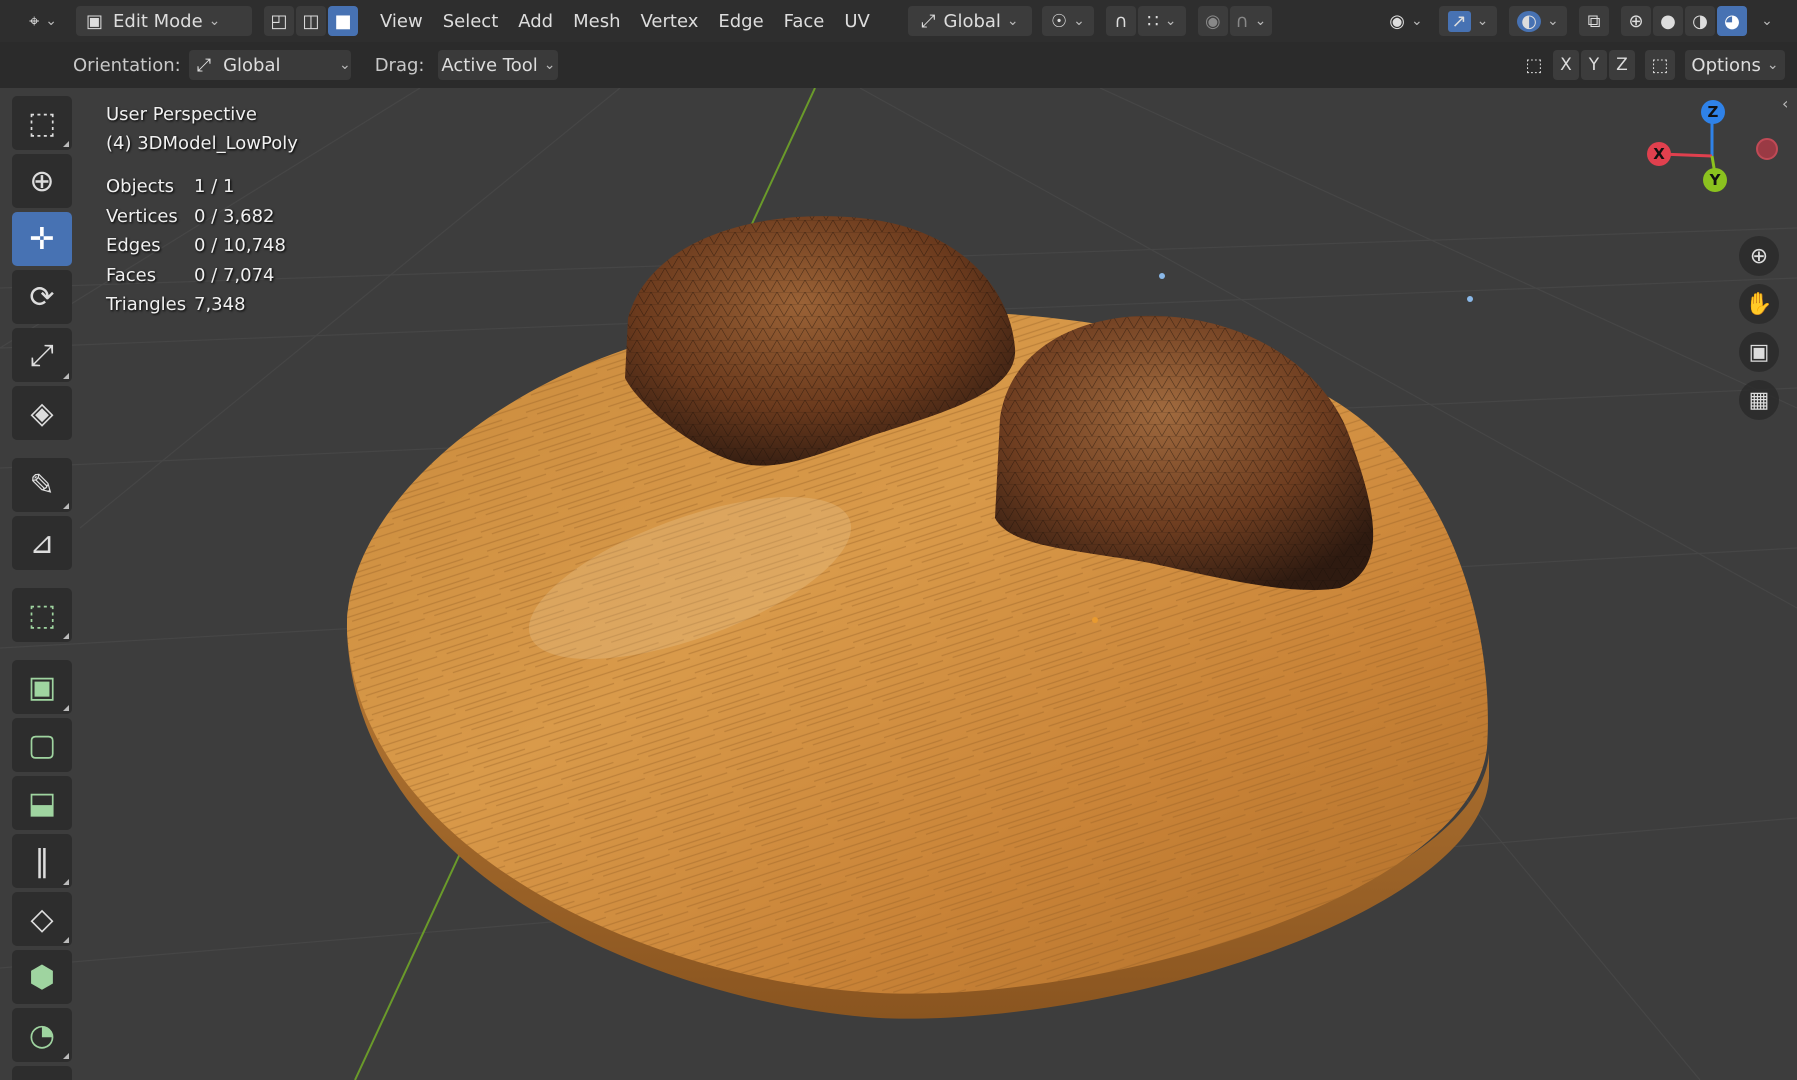 The height and width of the screenshot is (1080, 1797). I want to click on bevel-tool: ⬓, so click(42, 803).